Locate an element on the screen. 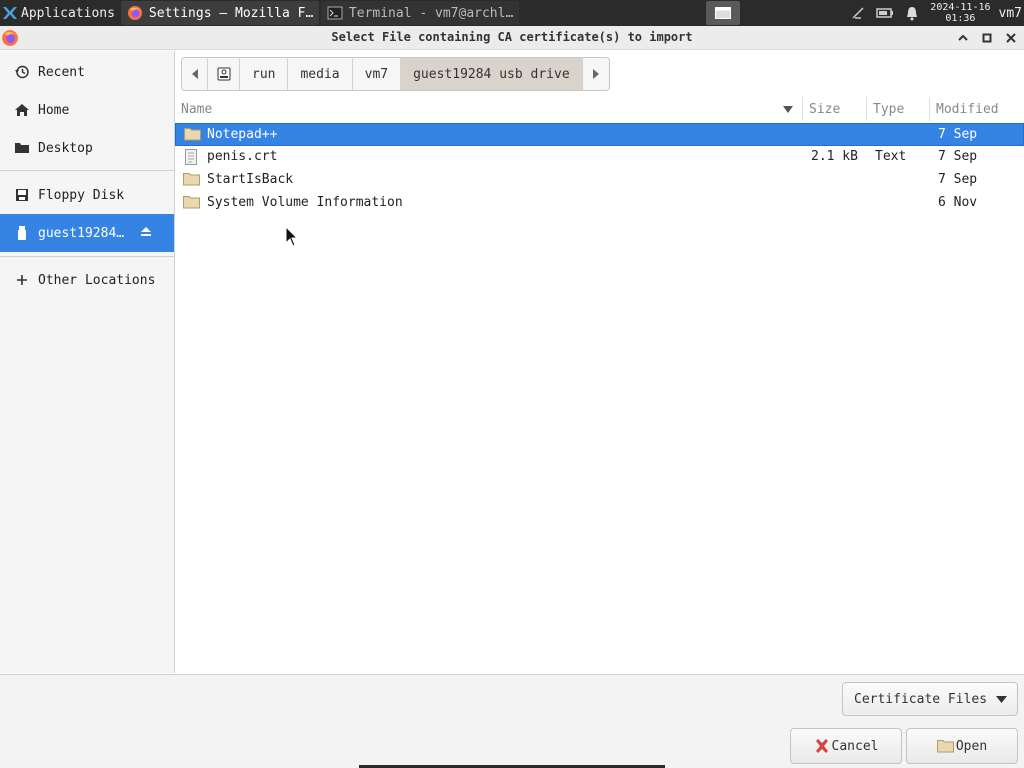 Image resolution: width=1024 pixels, height=768 pixels. applications-menu: Applications is located at coordinates (59, 13).